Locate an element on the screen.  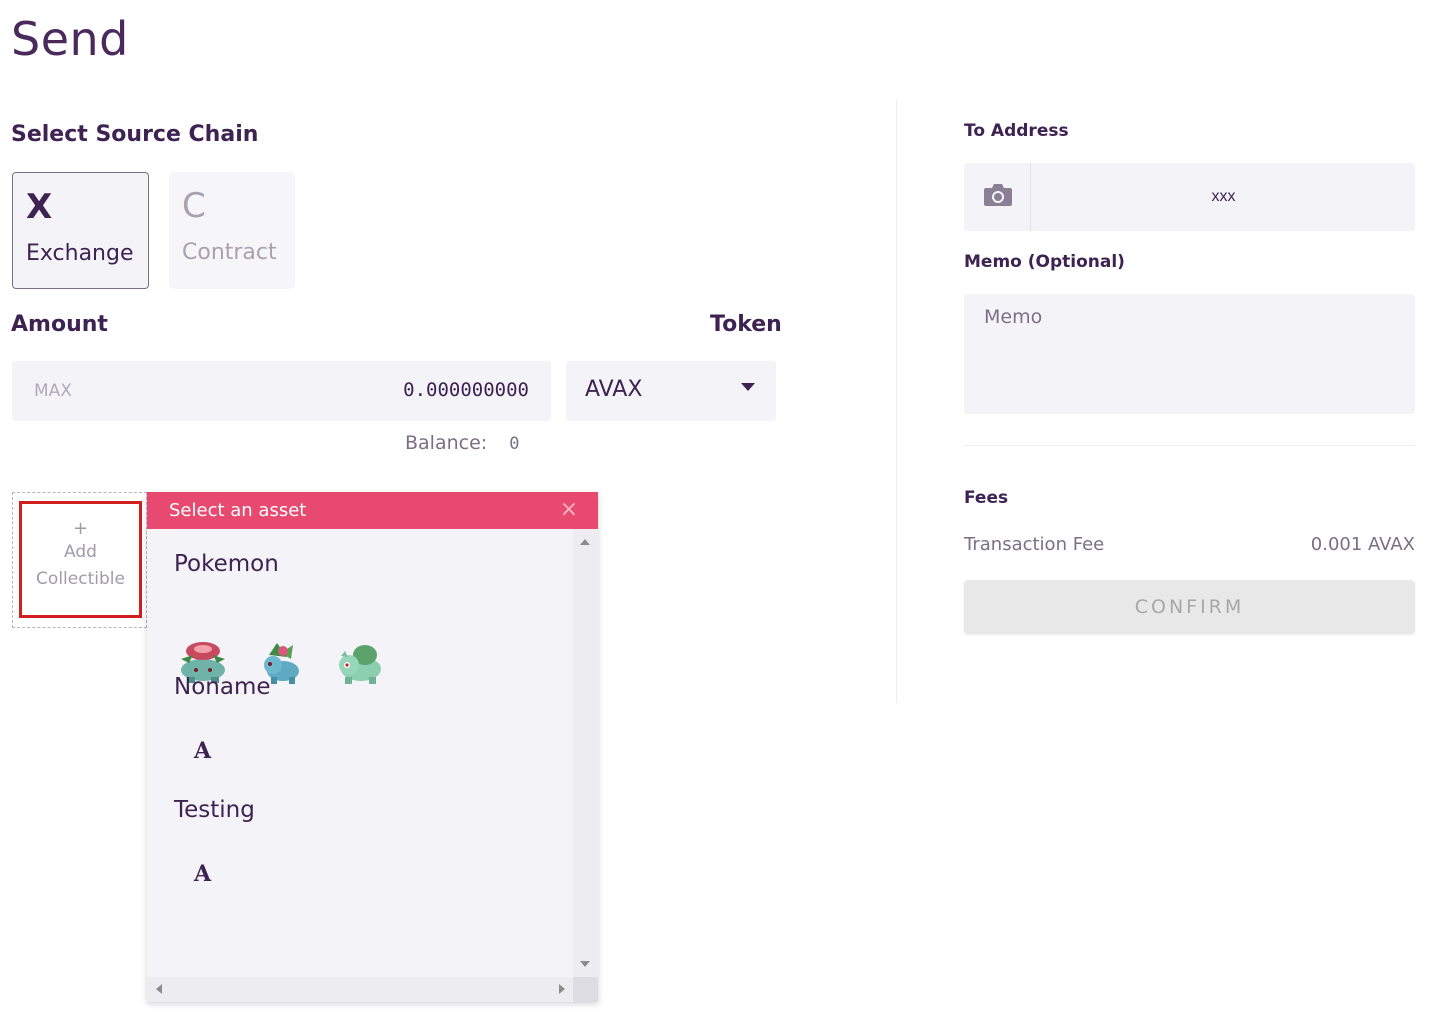
chain-name: Exchange is located at coordinates (80, 253).